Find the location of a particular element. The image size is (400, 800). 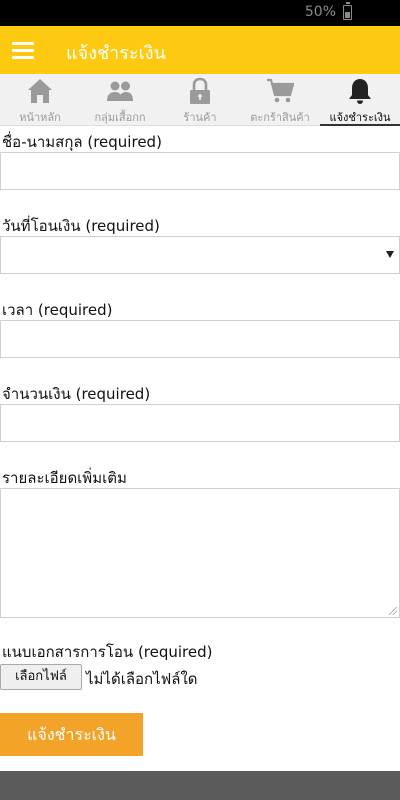

resize-grip-icon is located at coordinates (393, 611).